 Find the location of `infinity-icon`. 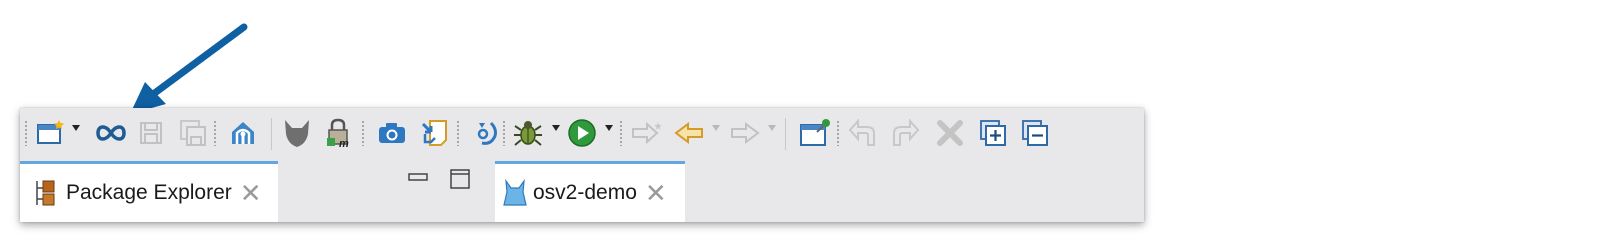

infinity-icon is located at coordinates (111, 133).